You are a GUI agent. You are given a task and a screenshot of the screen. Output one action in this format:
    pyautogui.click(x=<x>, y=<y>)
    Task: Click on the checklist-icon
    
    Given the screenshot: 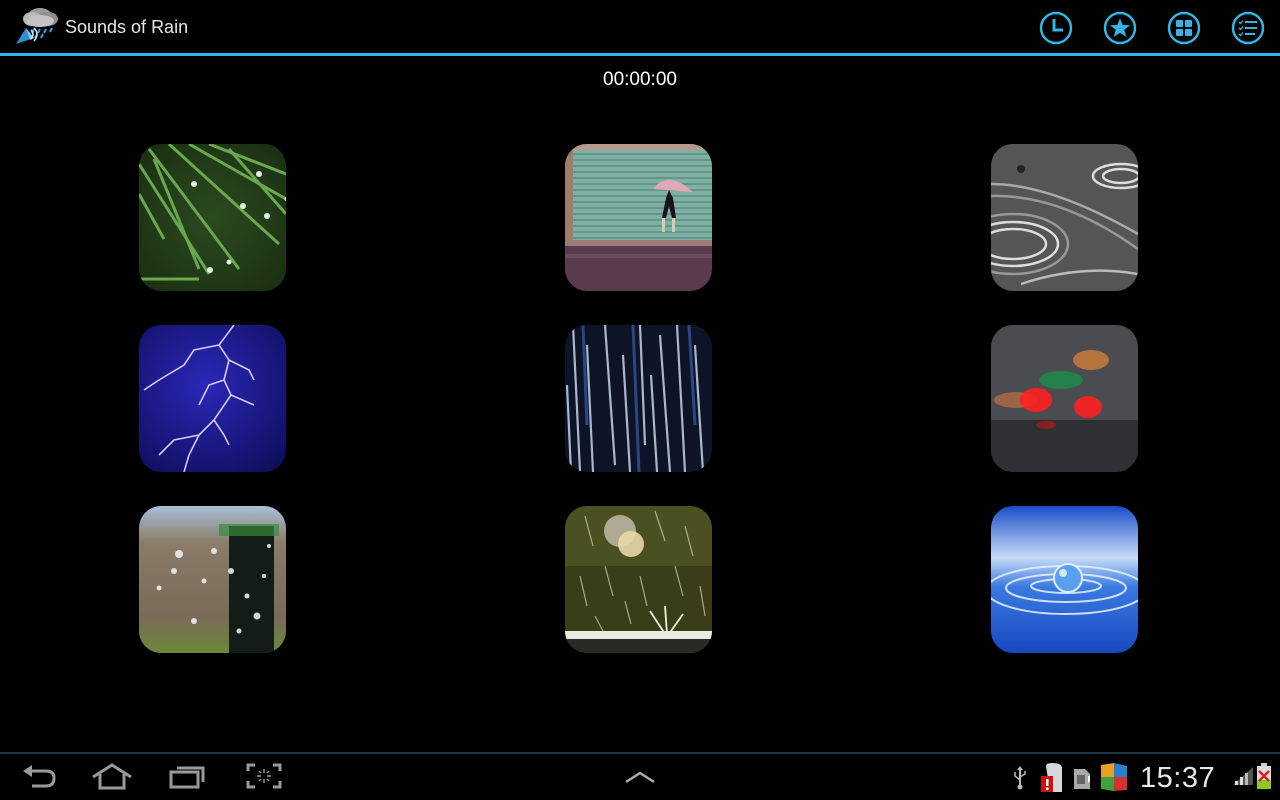 What is the action you would take?
    pyautogui.click(x=1248, y=28)
    